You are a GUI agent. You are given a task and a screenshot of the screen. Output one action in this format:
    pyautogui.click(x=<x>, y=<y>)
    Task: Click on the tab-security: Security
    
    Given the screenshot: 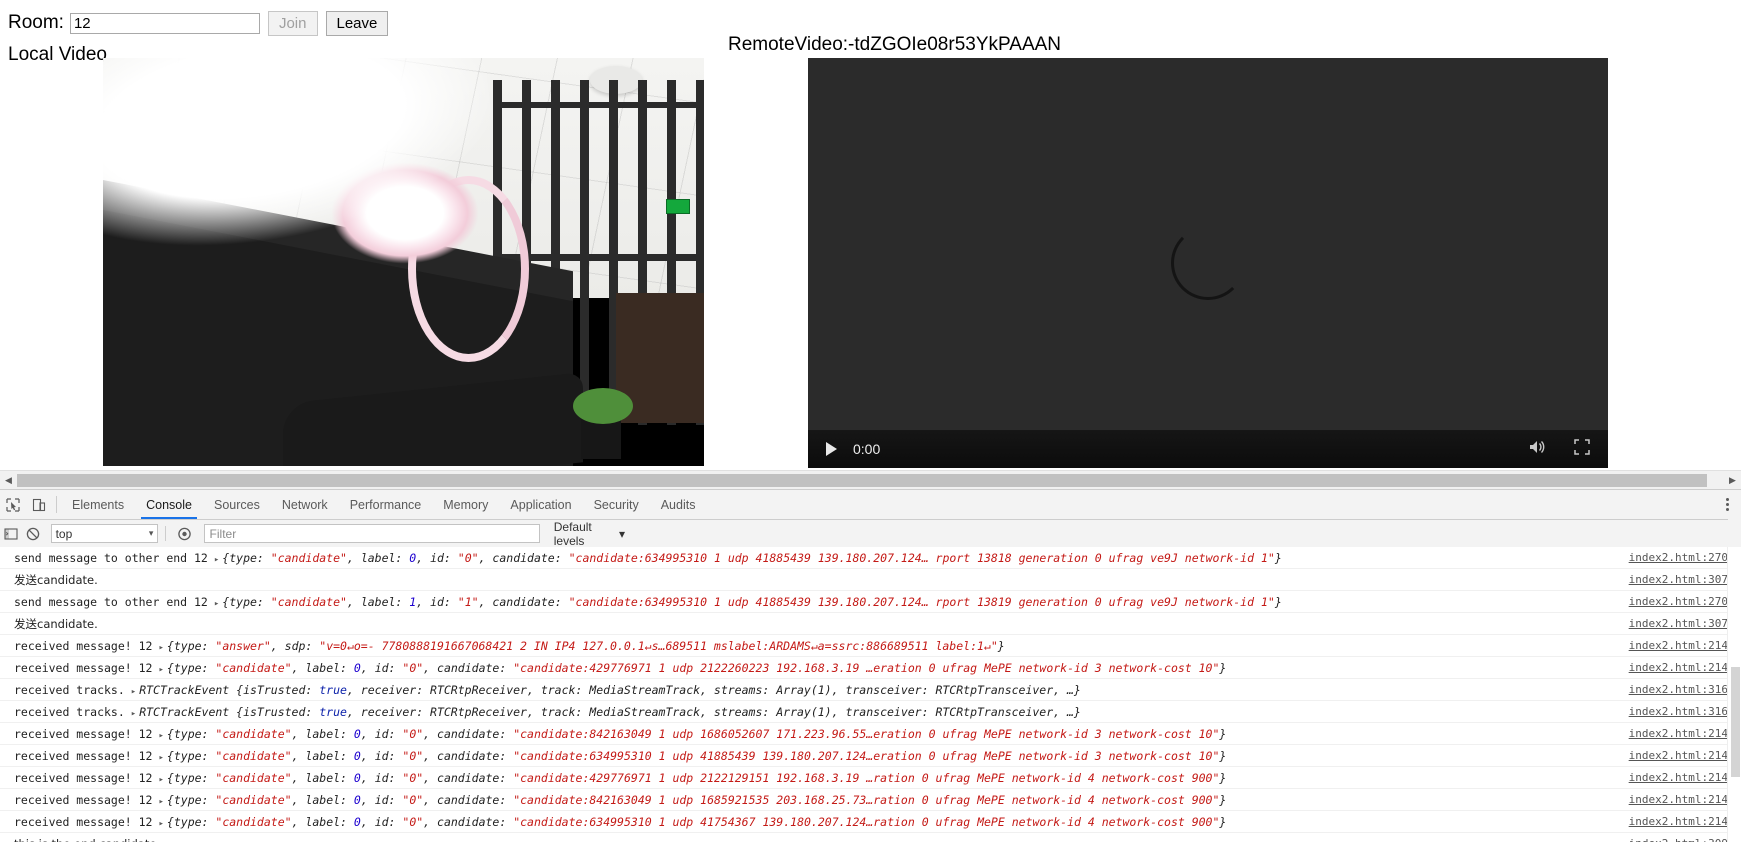 What is the action you would take?
    pyautogui.click(x=616, y=504)
    